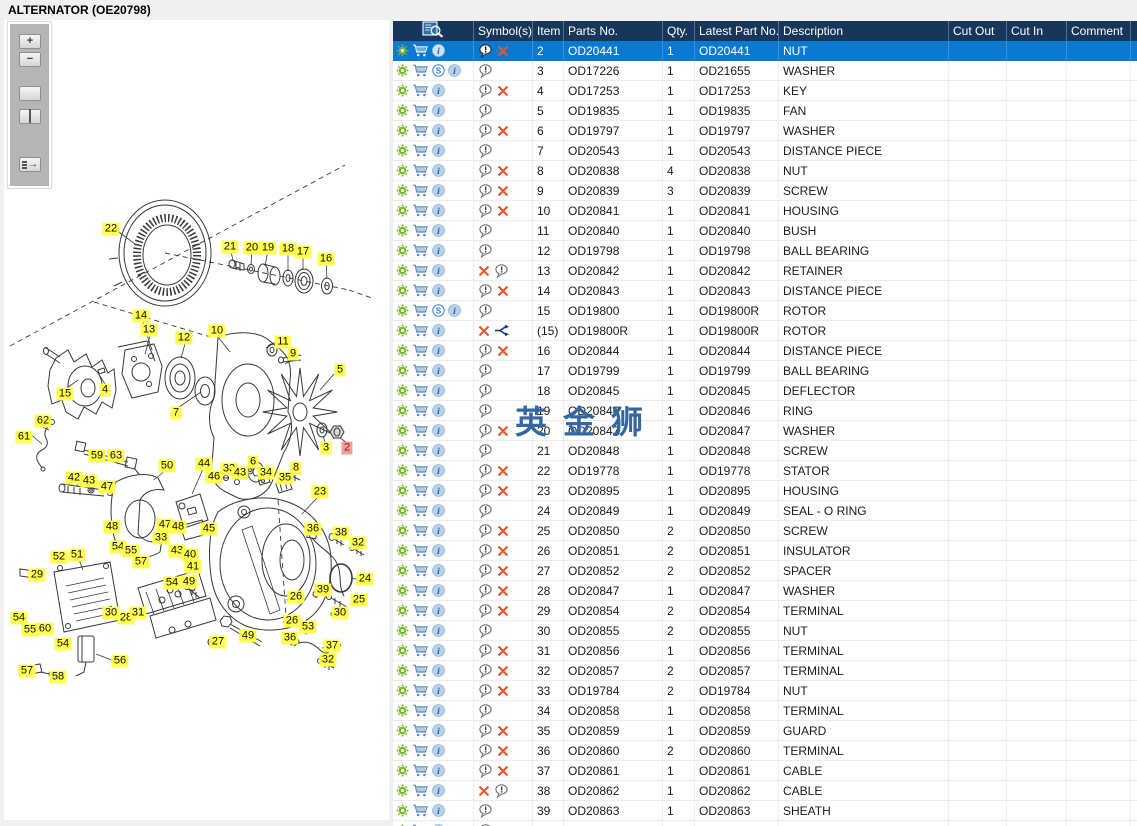 This screenshot has width=1137, height=826. Describe the element at coordinates (328, 660) in the screenshot. I see `diagram-callout-32: 32` at that location.